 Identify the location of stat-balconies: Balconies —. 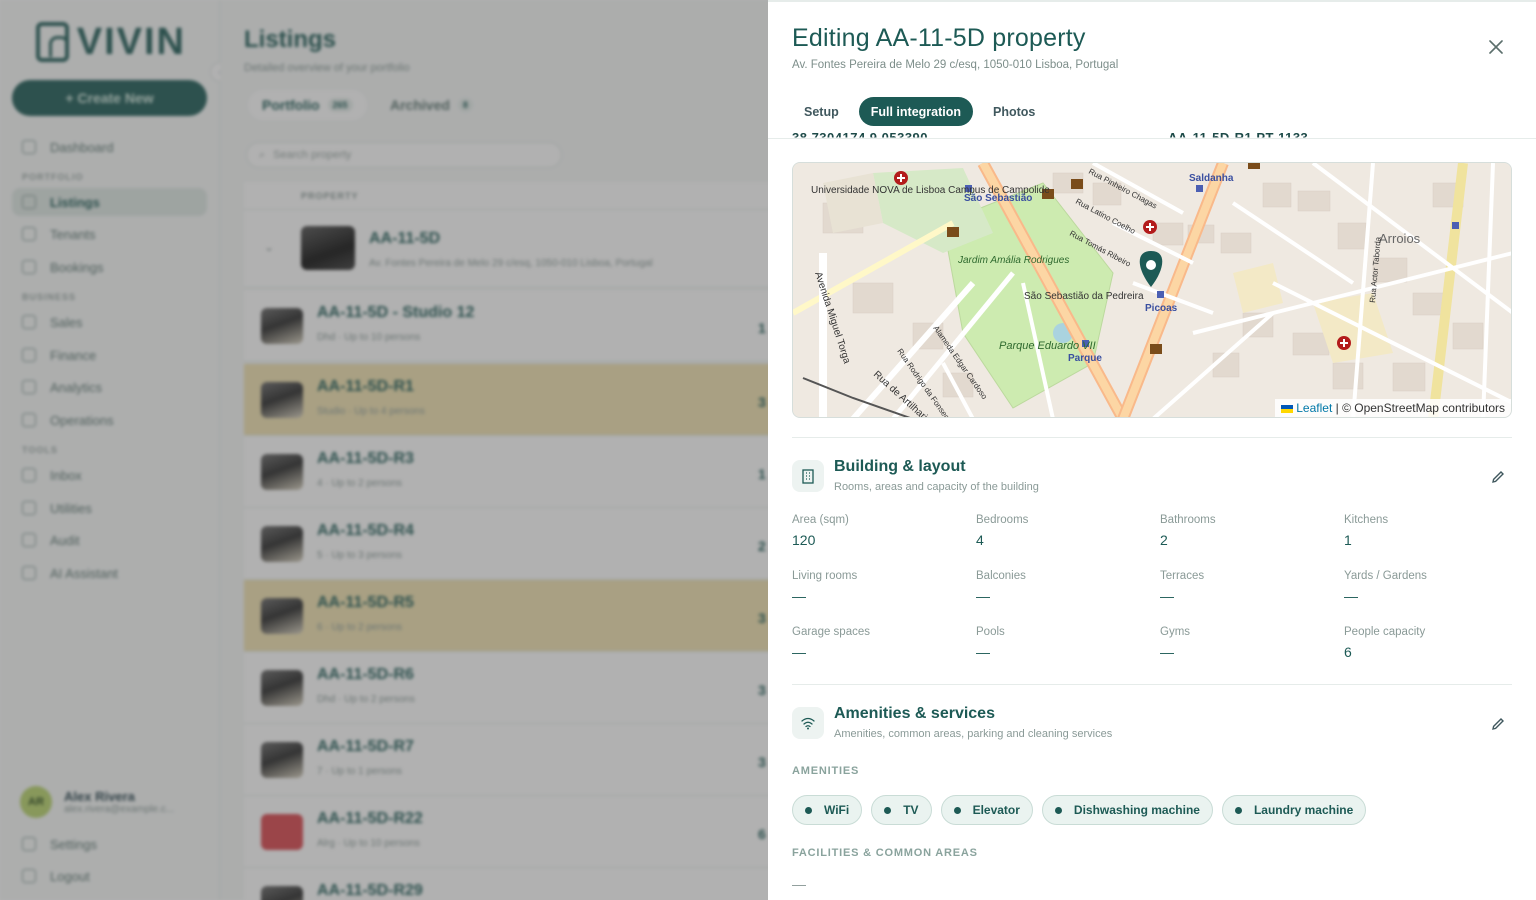
(1001, 587).